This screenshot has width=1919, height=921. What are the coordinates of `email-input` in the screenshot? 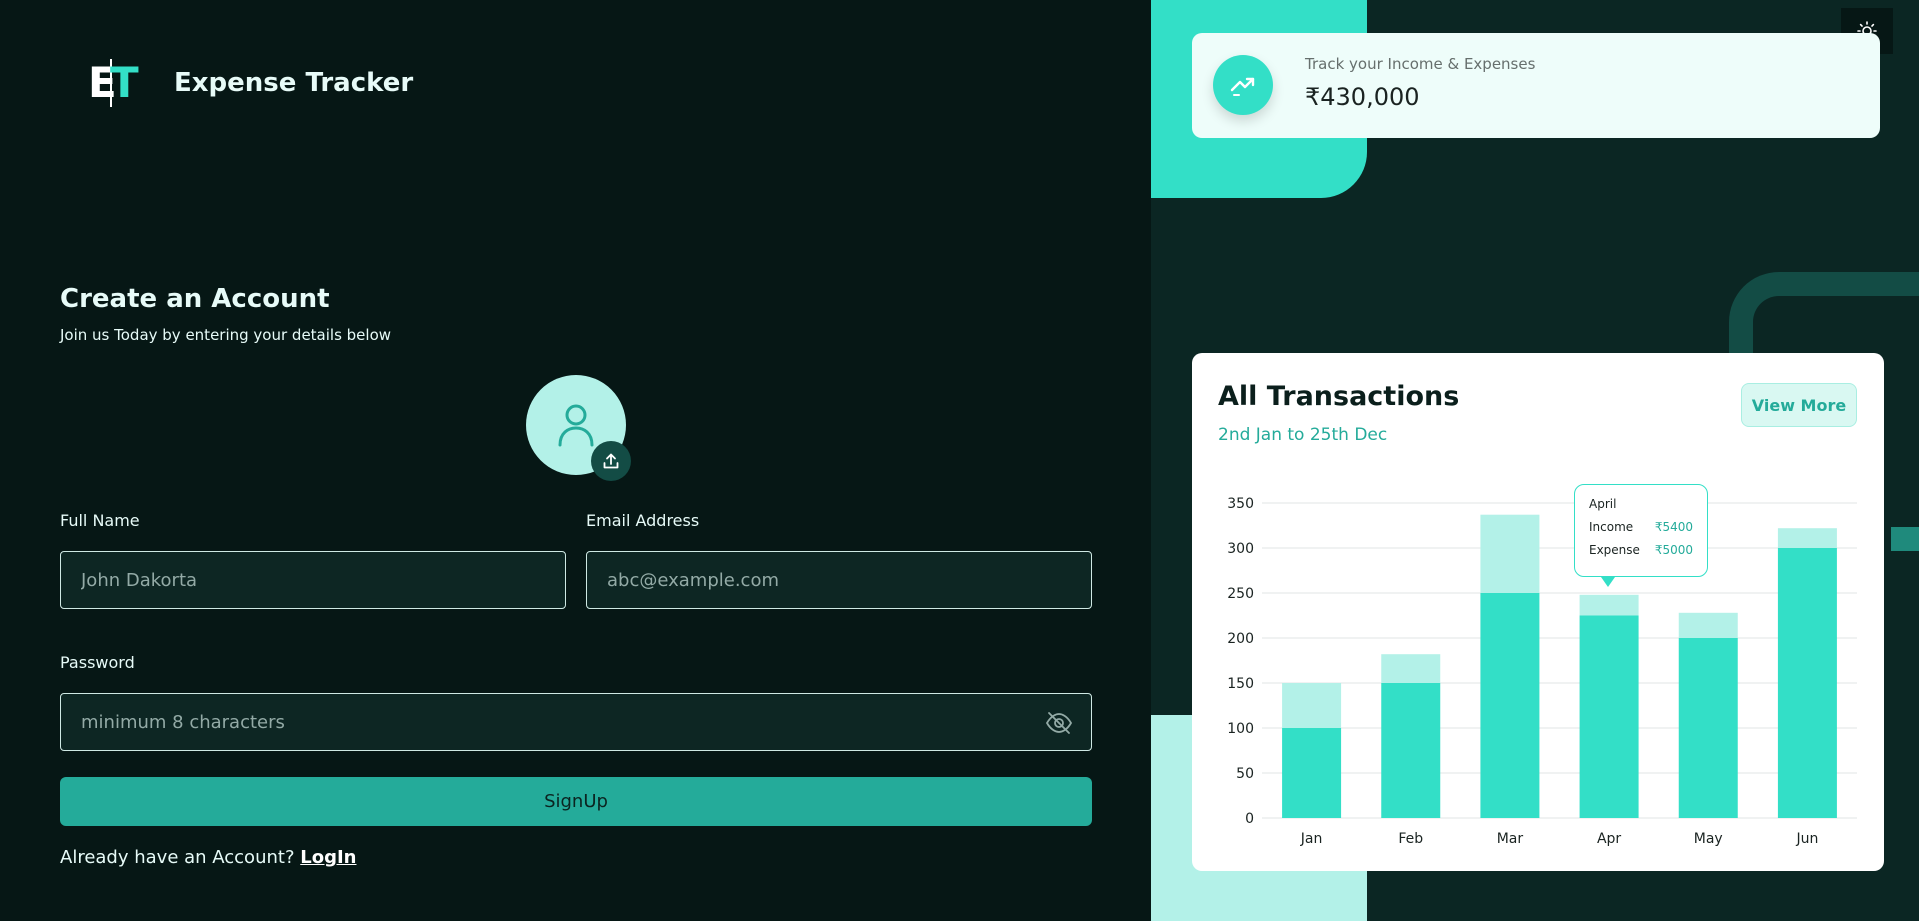 It's located at (839, 580).